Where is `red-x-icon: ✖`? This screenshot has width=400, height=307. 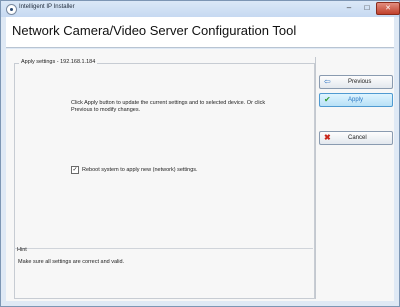 red-x-icon: ✖ is located at coordinates (327, 137).